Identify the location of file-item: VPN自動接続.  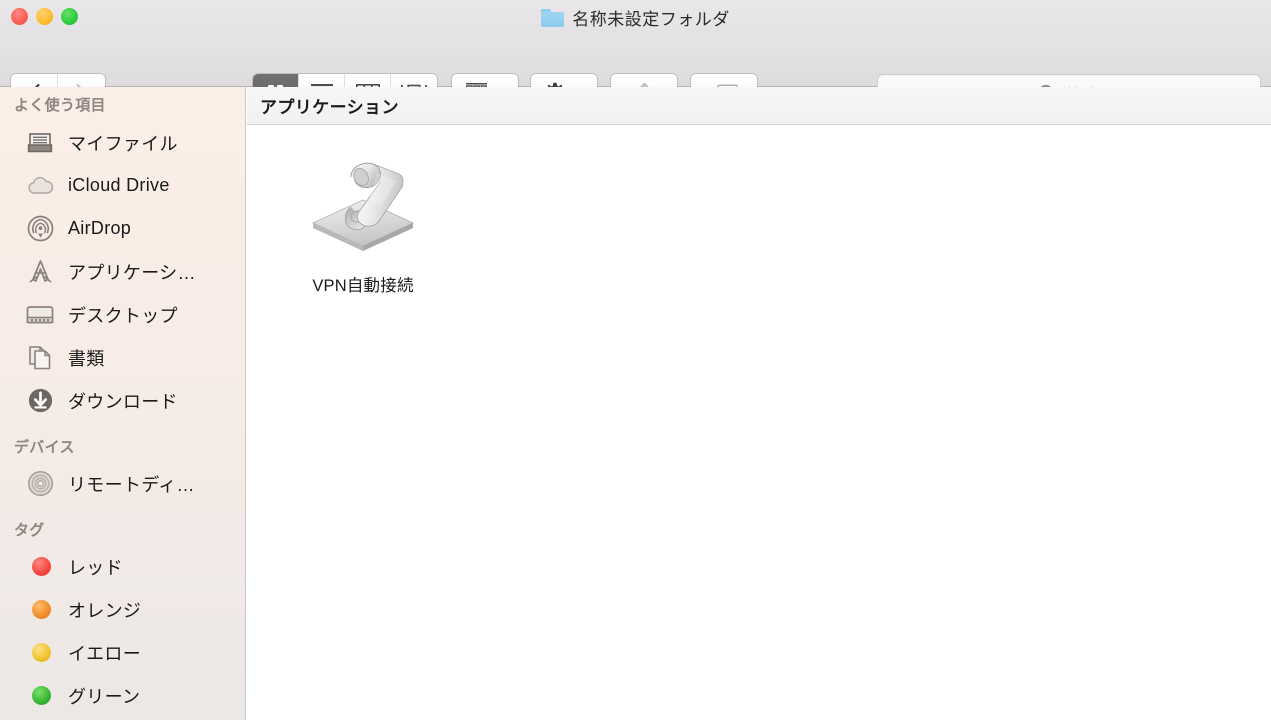
(363, 221).